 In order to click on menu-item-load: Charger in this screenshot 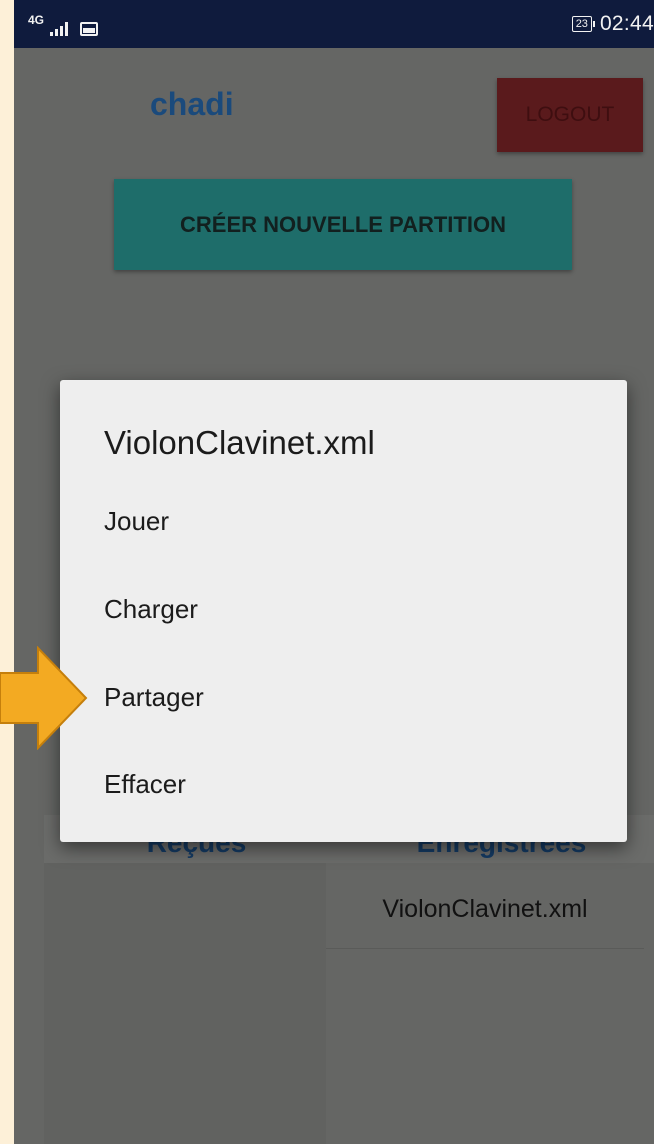, I will do `click(151, 609)`.